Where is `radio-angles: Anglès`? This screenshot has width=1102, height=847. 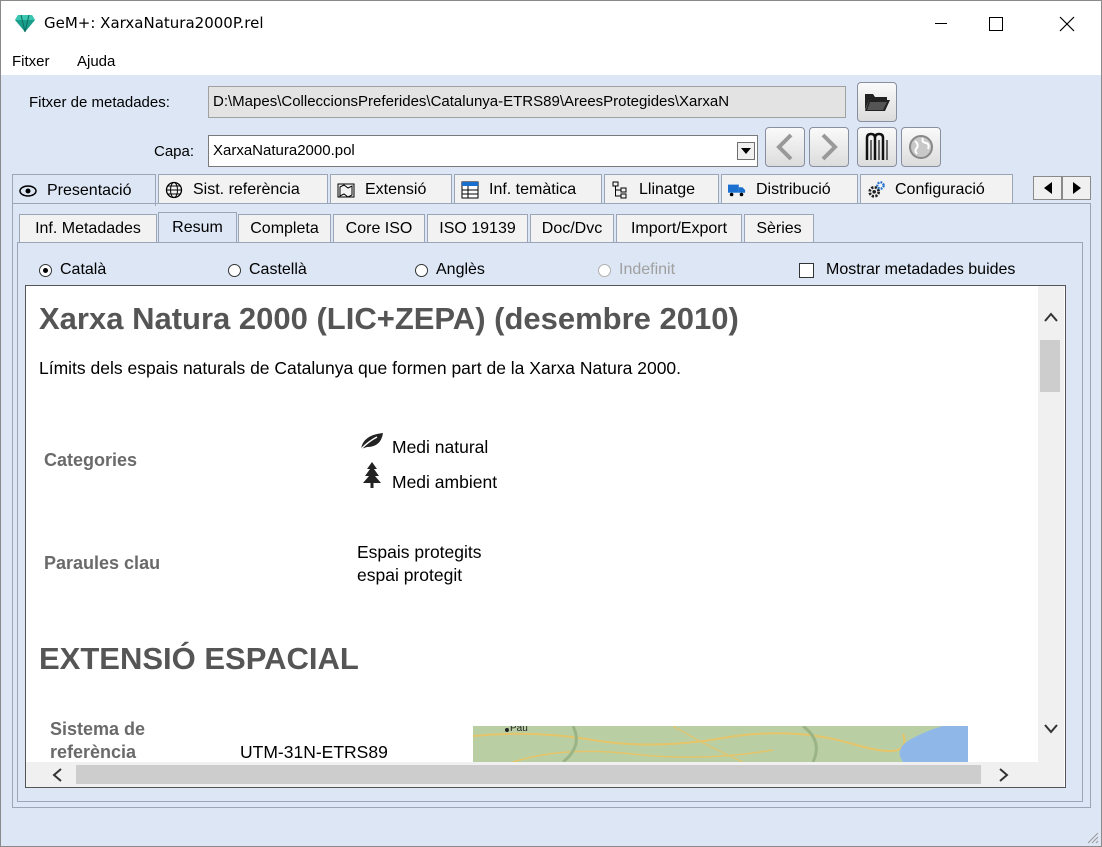
radio-angles: Anglès is located at coordinates (450, 270).